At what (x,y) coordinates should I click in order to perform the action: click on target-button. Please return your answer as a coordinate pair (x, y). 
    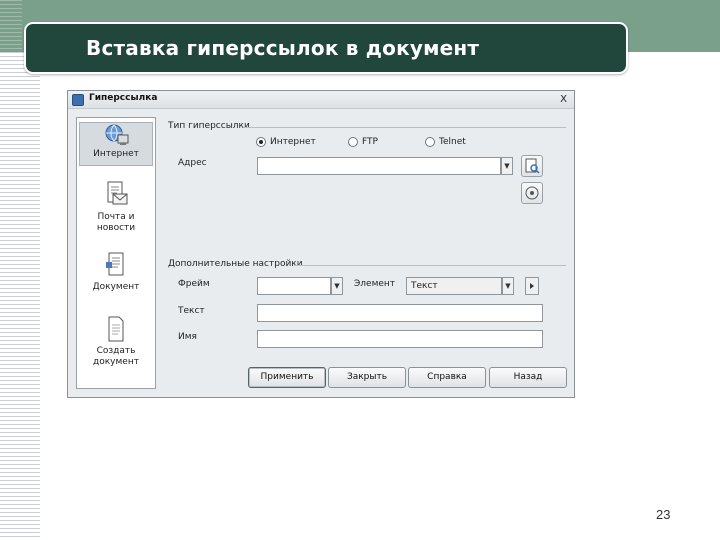
    Looking at the image, I should click on (532, 193).